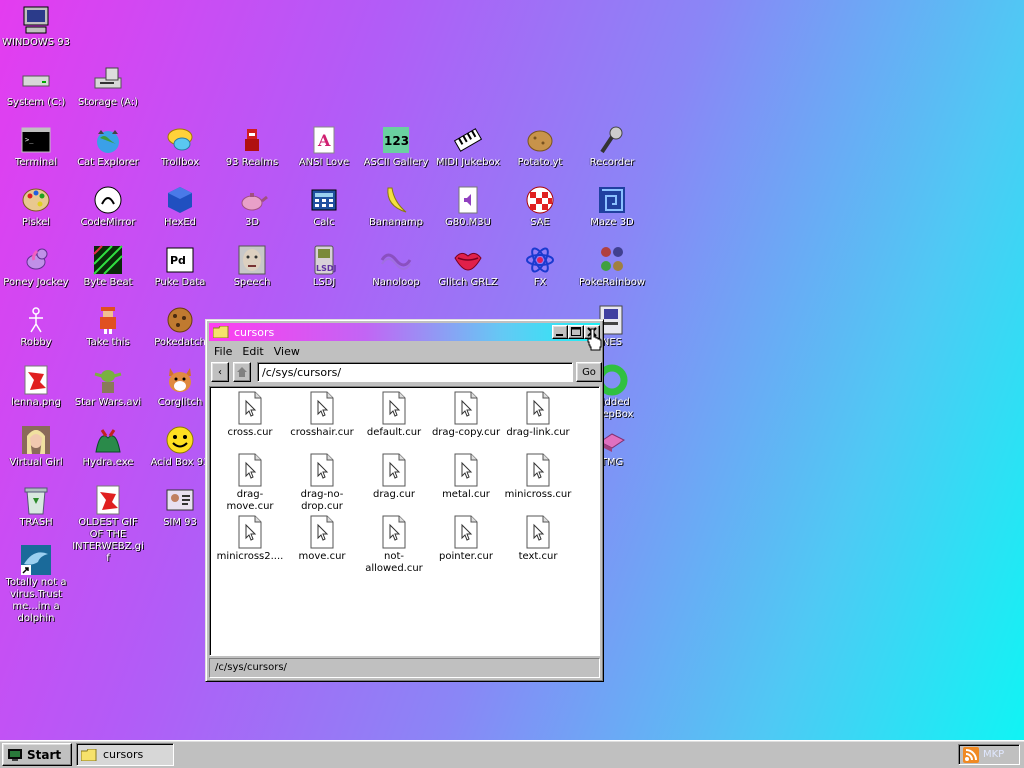  Describe the element at coordinates (37, 754) in the screenshot. I see `start-button: Start` at that location.